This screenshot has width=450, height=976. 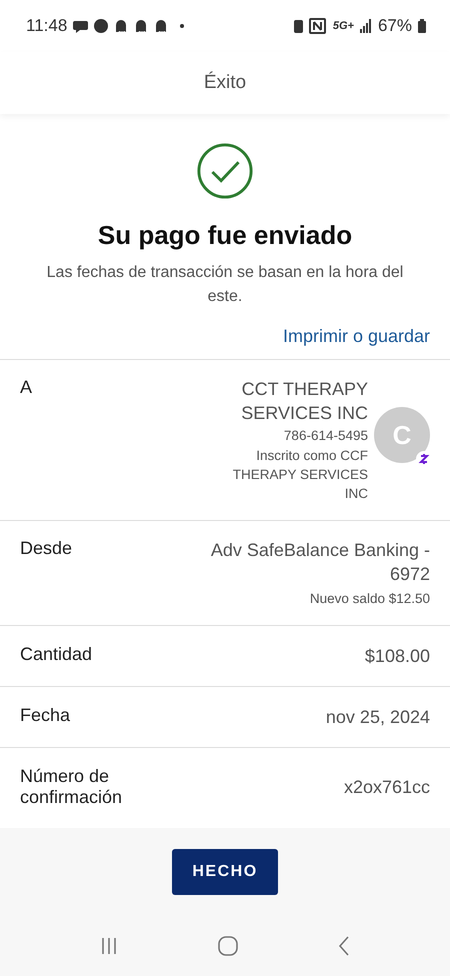 I want to click on row-label: A, so click(x=27, y=388).